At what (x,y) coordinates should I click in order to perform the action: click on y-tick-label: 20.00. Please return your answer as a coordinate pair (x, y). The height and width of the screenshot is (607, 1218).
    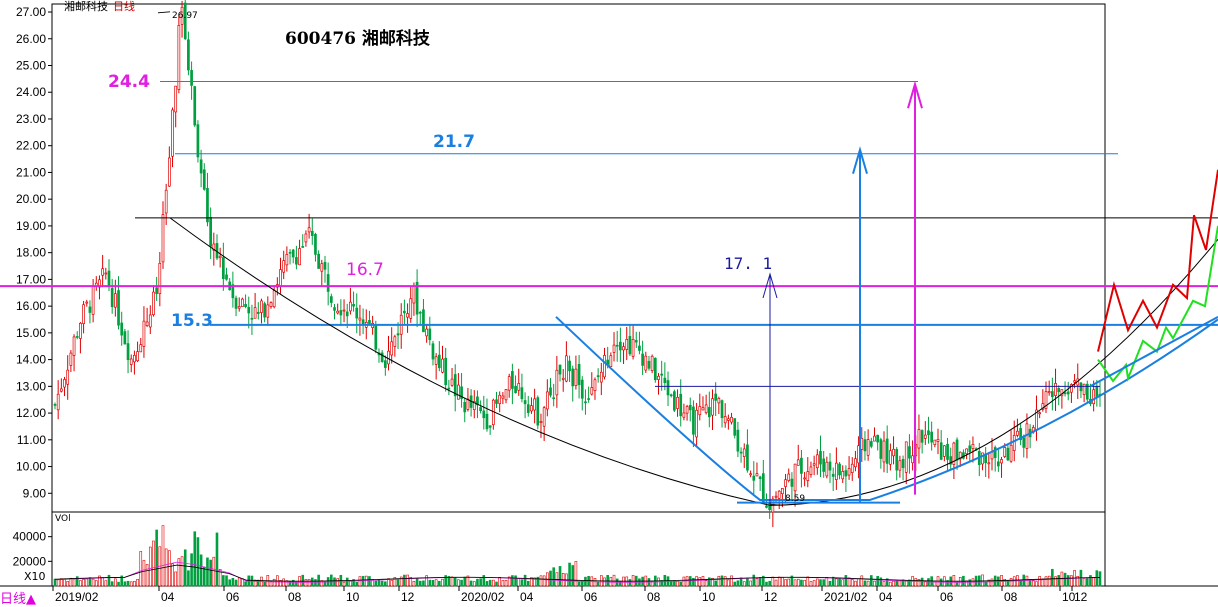
    Looking at the image, I should click on (31, 199).